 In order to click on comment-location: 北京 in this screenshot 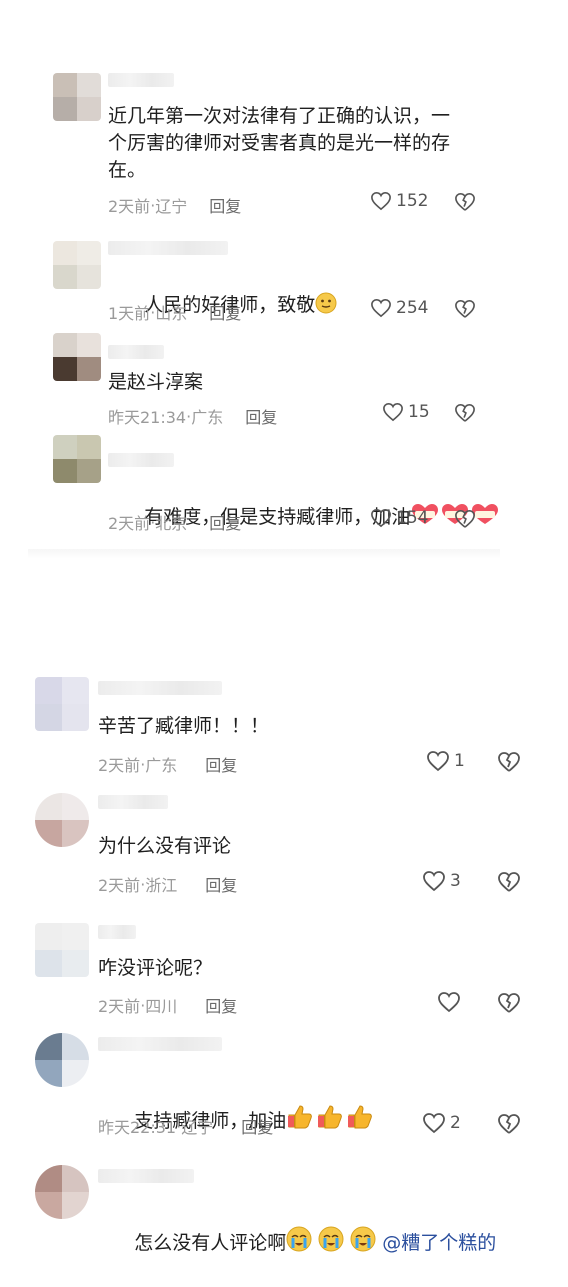, I will do `click(171, 523)`.